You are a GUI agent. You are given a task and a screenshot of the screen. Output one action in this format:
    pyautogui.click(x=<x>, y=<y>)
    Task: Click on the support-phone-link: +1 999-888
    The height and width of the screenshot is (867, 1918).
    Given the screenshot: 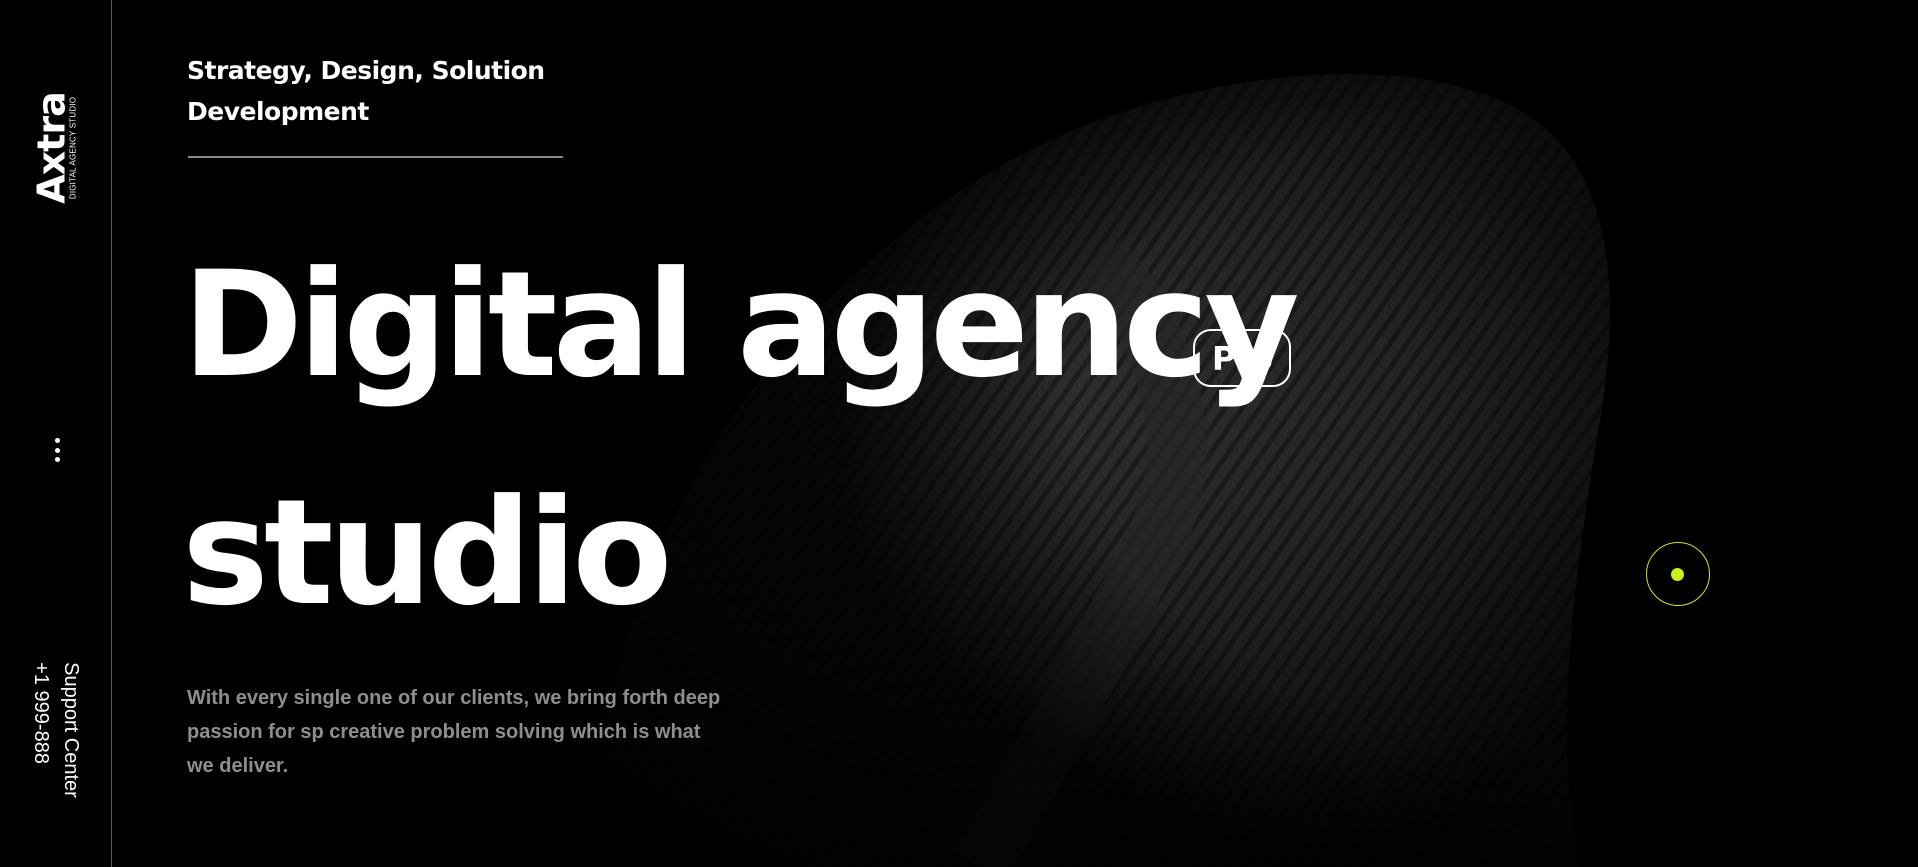 What is the action you would take?
    pyautogui.click(x=41, y=713)
    